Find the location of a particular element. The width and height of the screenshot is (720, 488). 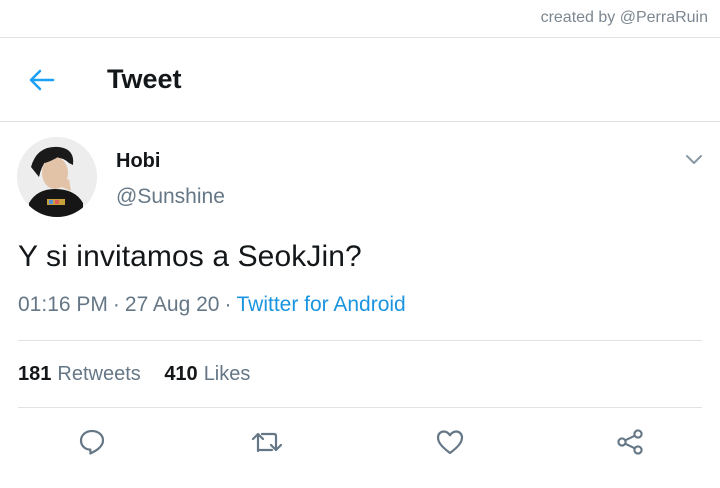

reply-icon is located at coordinates (92, 442).